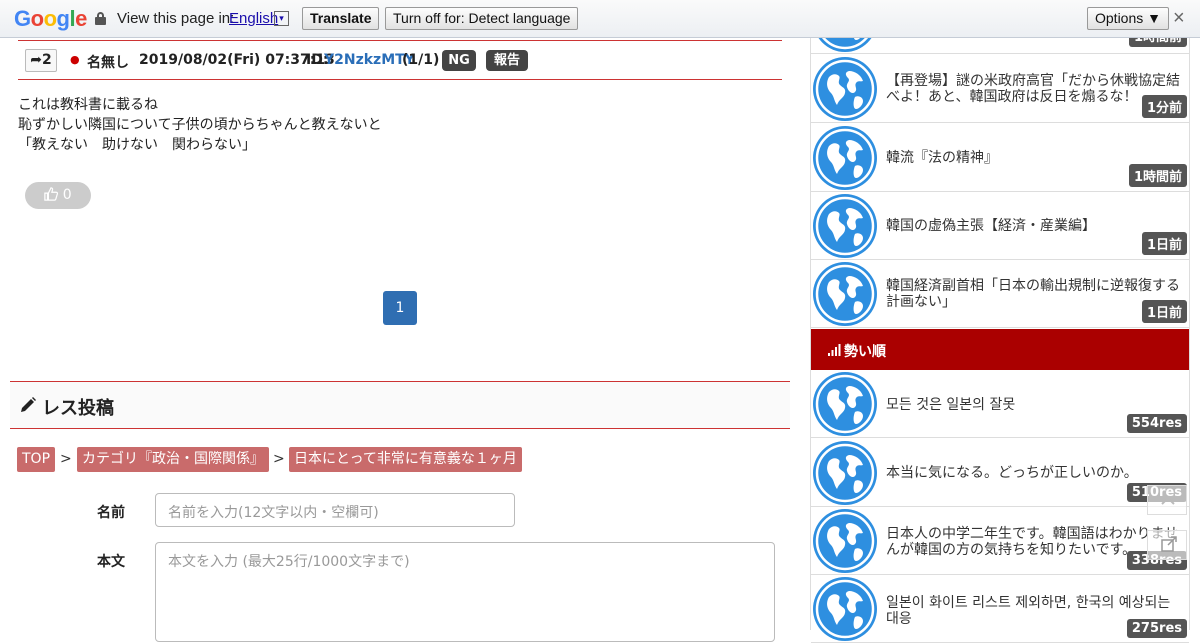 The height and width of the screenshot is (643, 1200). Describe the element at coordinates (253, 18) in the screenshot. I see `language-link: English` at that location.